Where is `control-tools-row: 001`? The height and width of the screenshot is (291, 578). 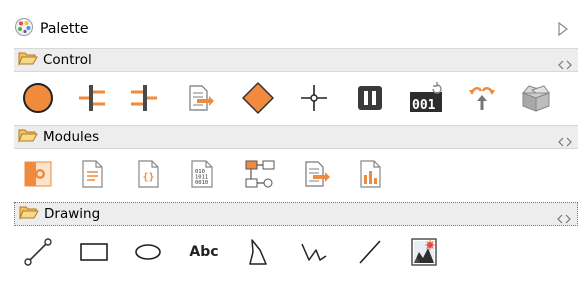 control-tools-row: 001 is located at coordinates (296, 98).